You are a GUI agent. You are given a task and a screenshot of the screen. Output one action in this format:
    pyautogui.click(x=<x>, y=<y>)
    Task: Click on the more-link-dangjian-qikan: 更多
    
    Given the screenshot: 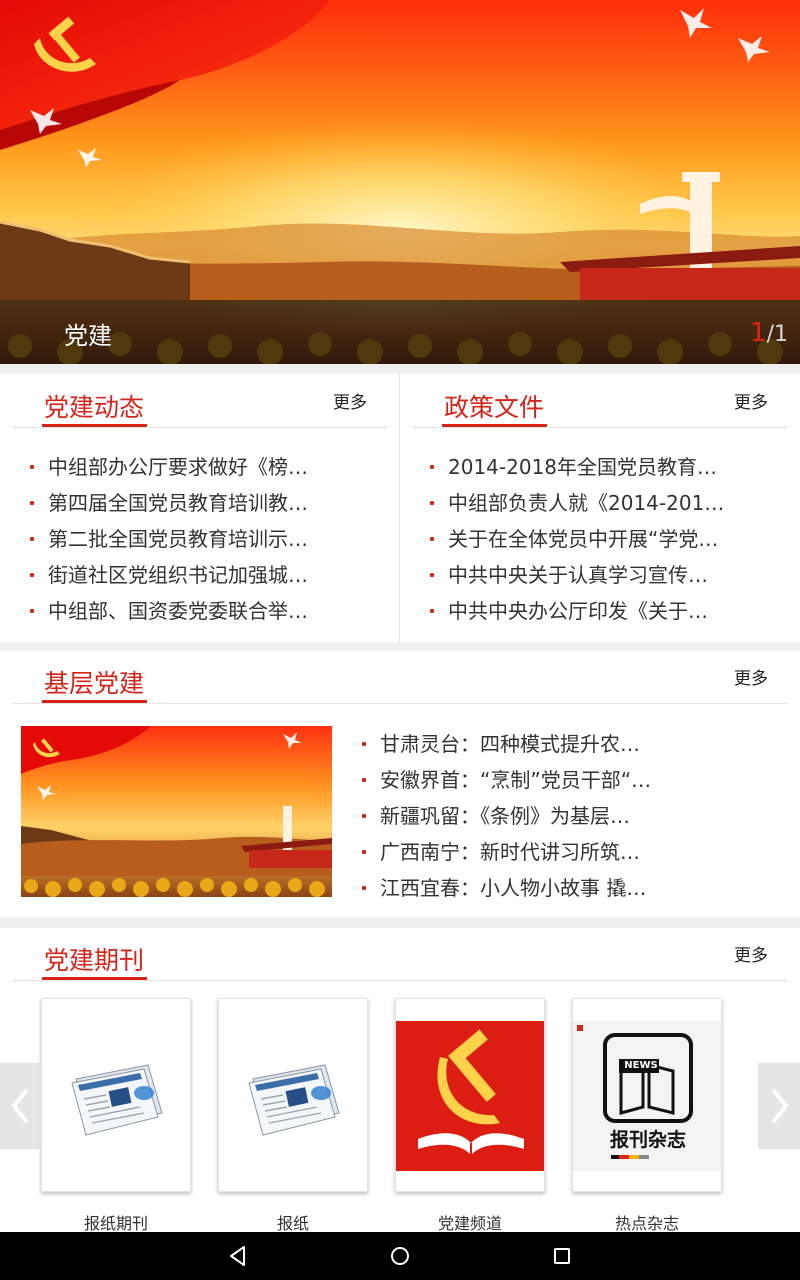 What is the action you would take?
    pyautogui.click(x=751, y=953)
    